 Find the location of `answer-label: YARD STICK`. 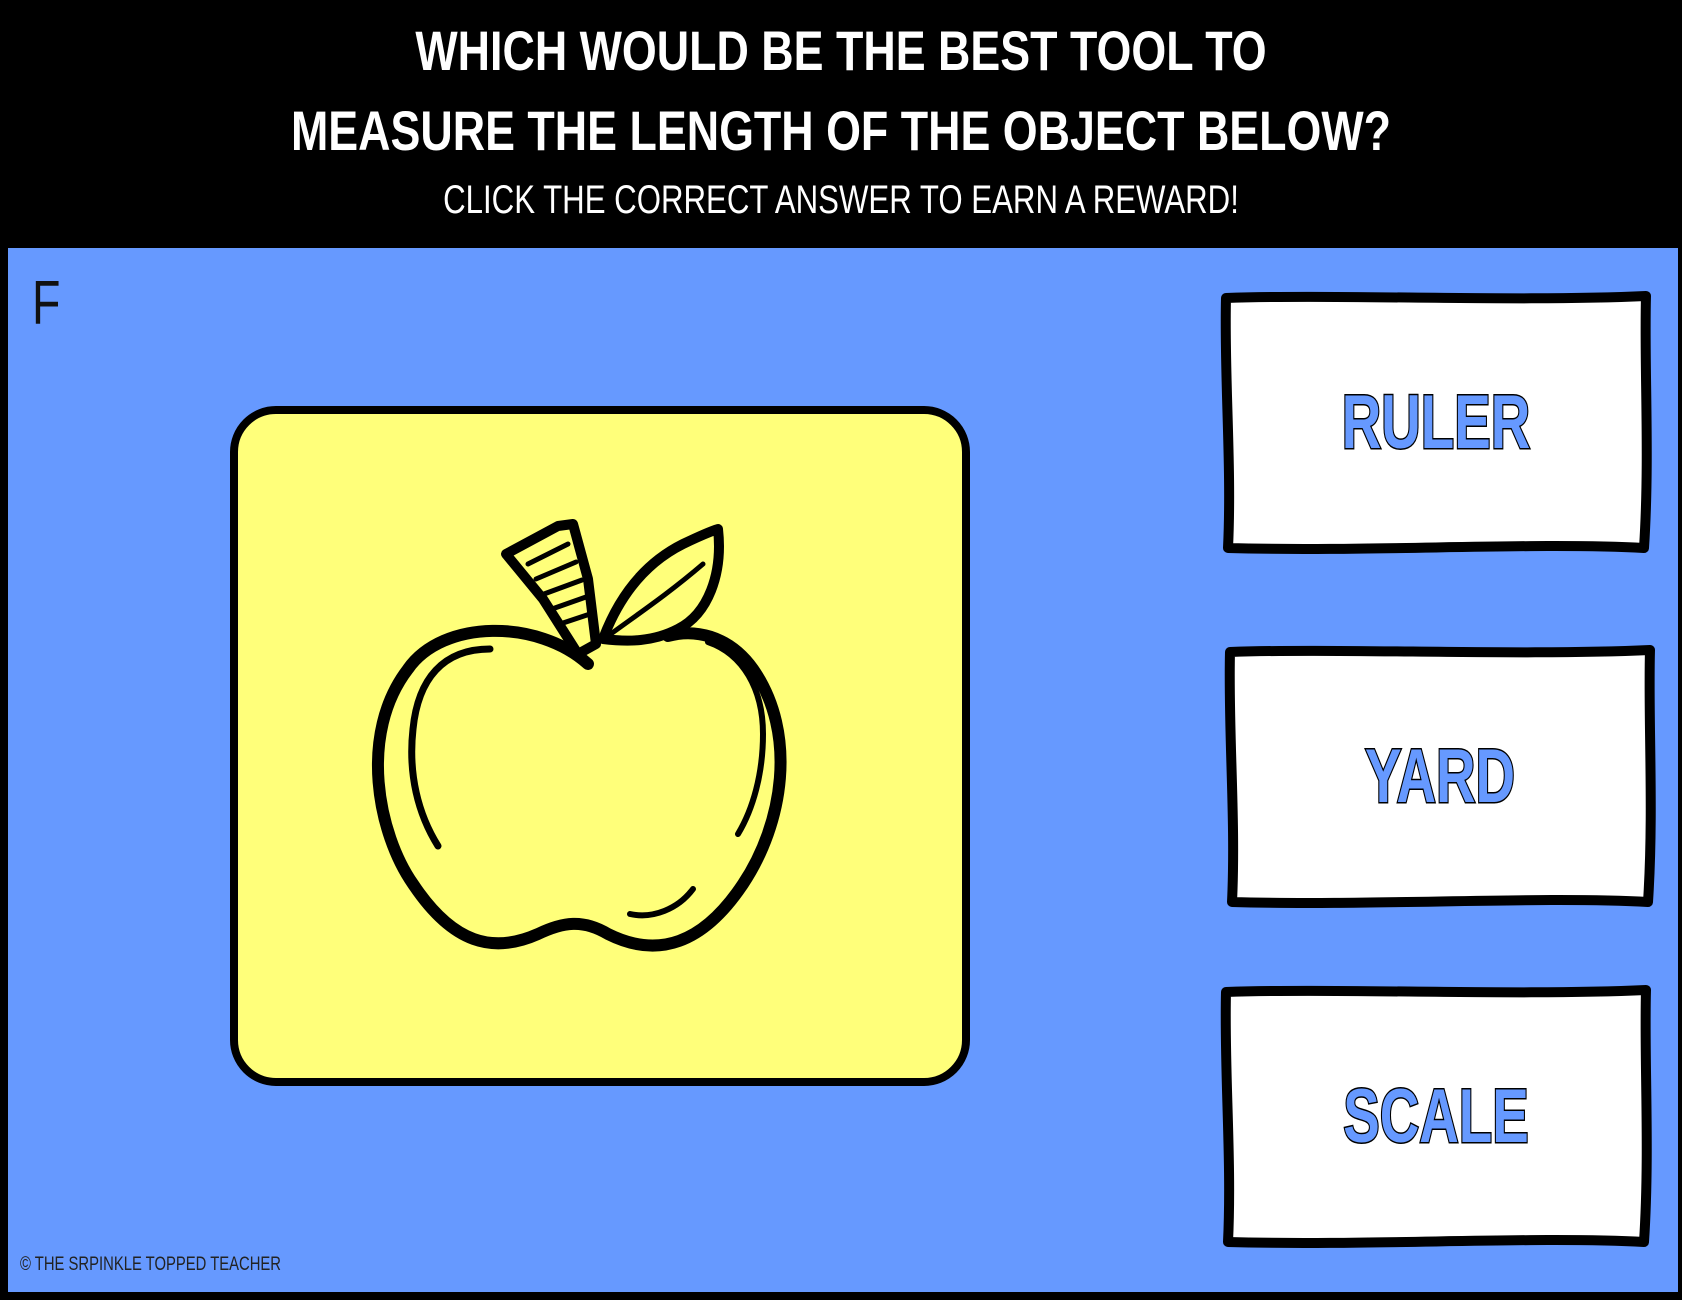

answer-label: YARD STICK is located at coordinates (1440, 914).